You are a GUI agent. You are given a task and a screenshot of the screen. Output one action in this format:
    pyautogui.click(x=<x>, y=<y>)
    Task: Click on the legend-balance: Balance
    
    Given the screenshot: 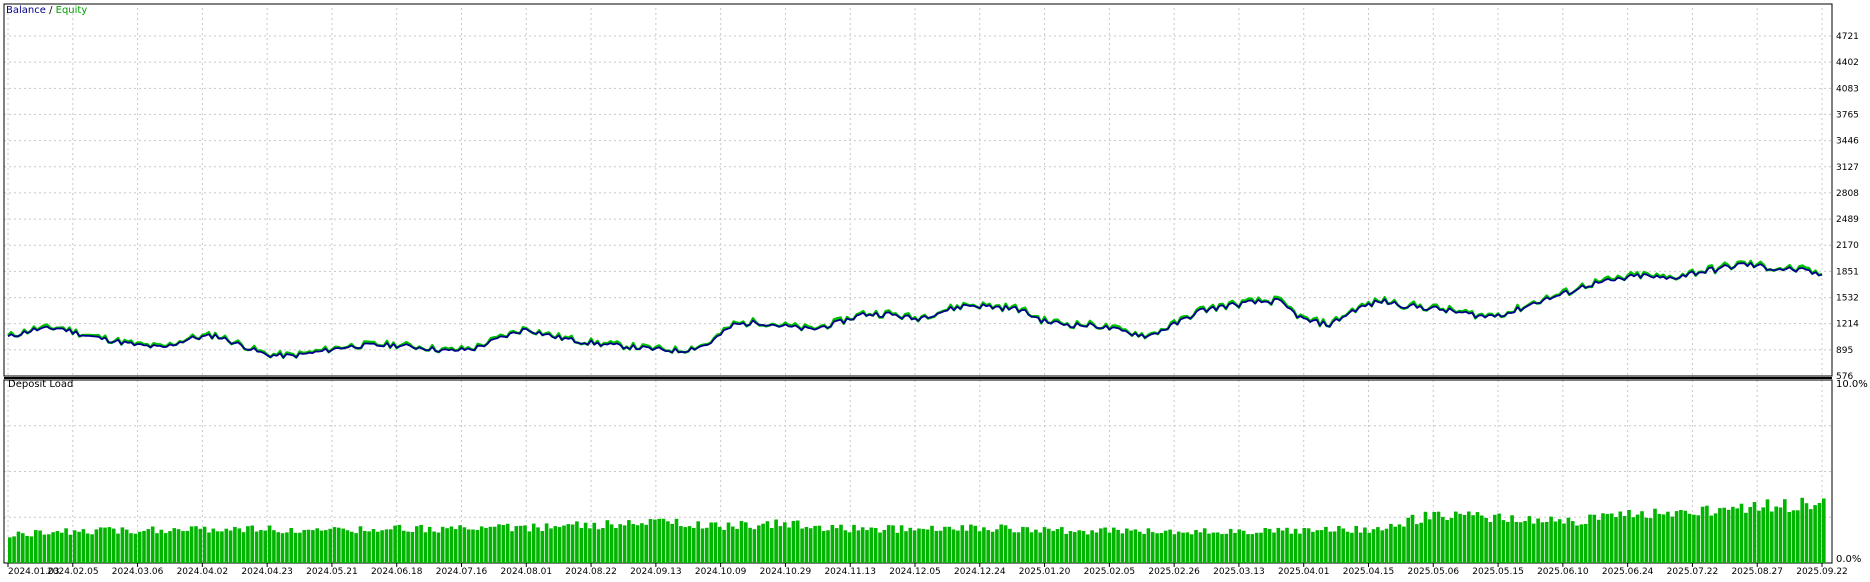 What is the action you would take?
    pyautogui.click(x=26, y=10)
    